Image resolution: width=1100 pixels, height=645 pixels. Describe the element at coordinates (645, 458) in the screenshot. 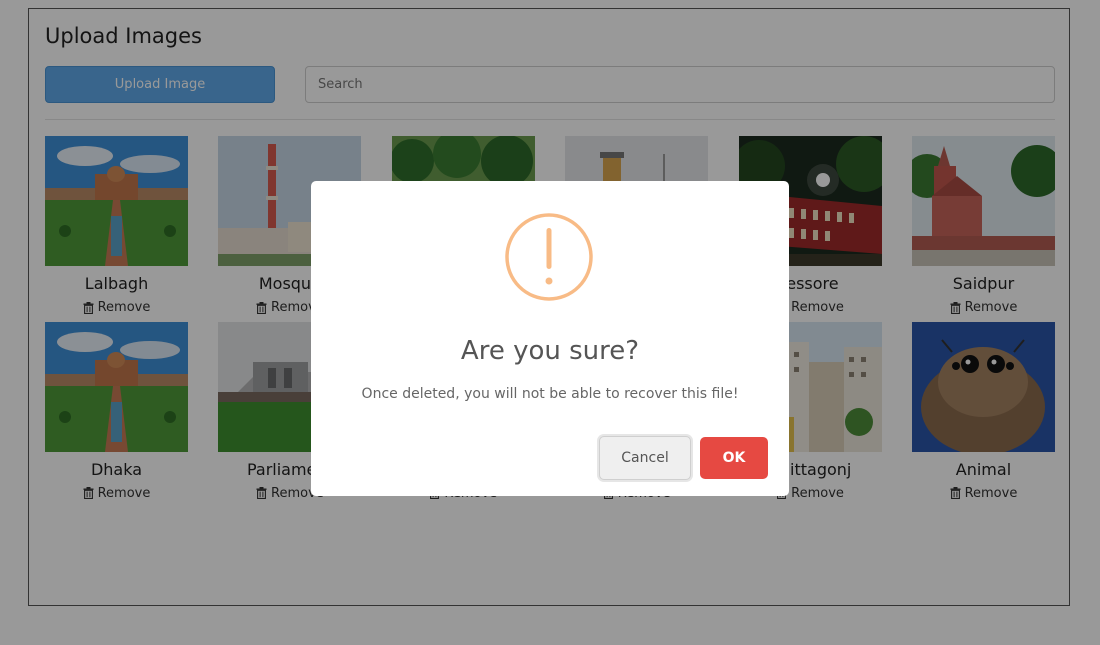

I see `cancel-button: Cancel` at that location.